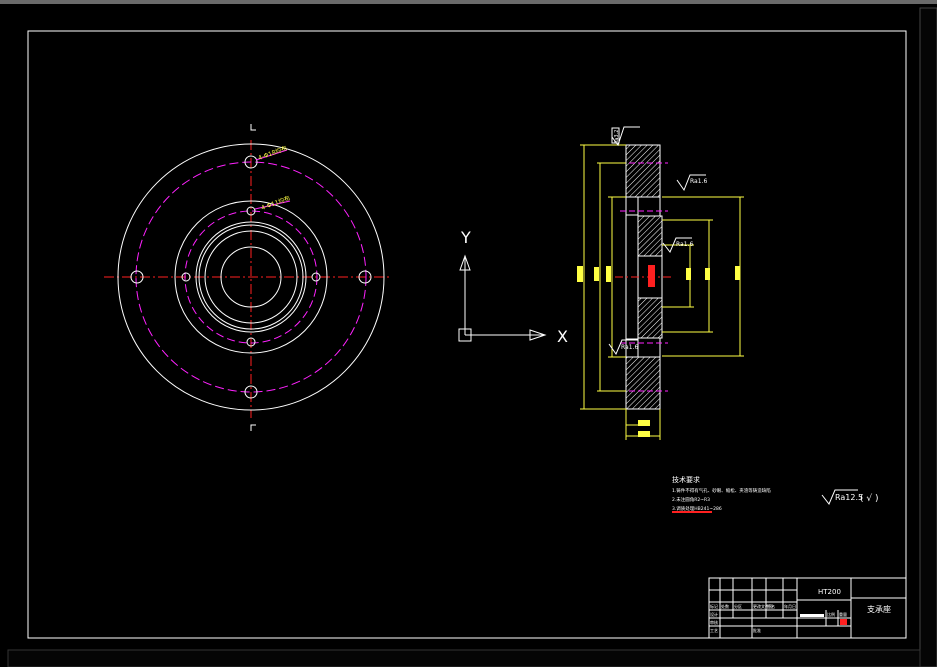 Image resolution: width=937 pixels, height=667 pixels. Describe the element at coordinates (253, 127) in the screenshot. I see `section-mark-top` at that location.